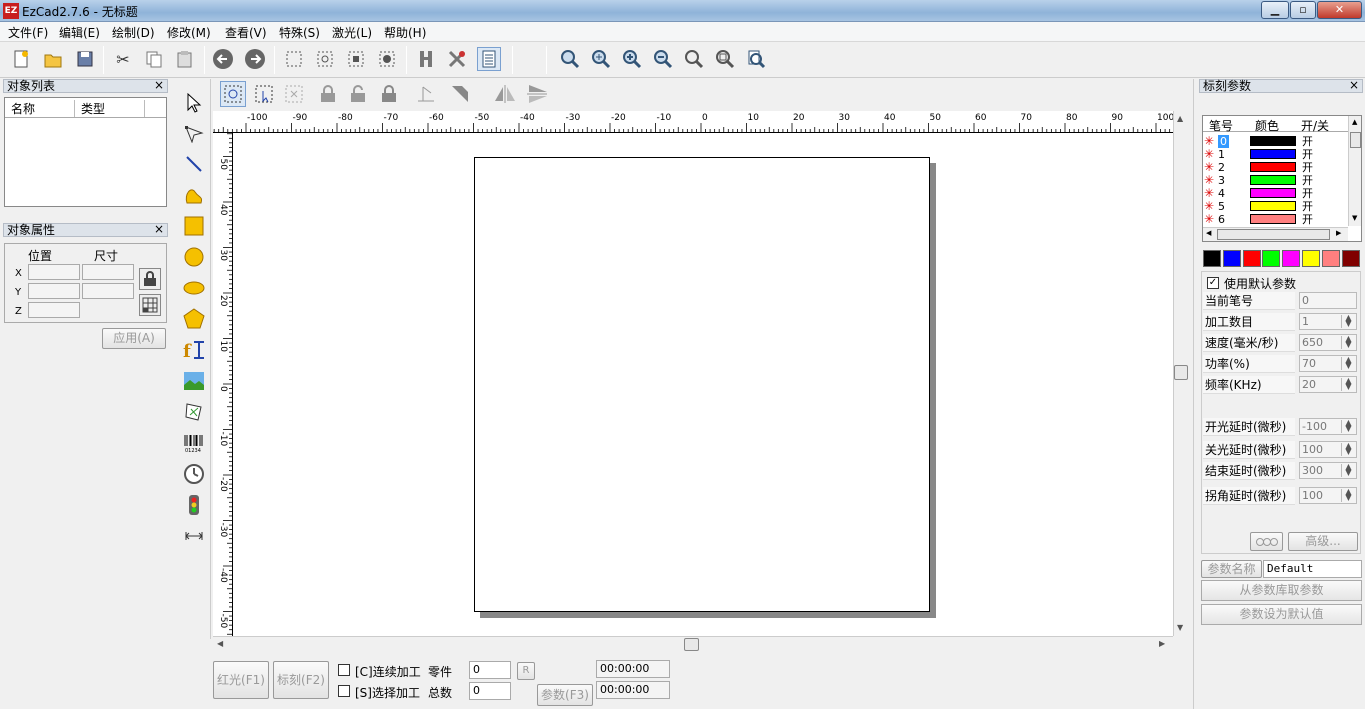 The width and height of the screenshot is (1365, 709). What do you see at coordinates (299, 32) in the screenshot?
I see `menu-special: 特殊(S)` at bounding box center [299, 32].